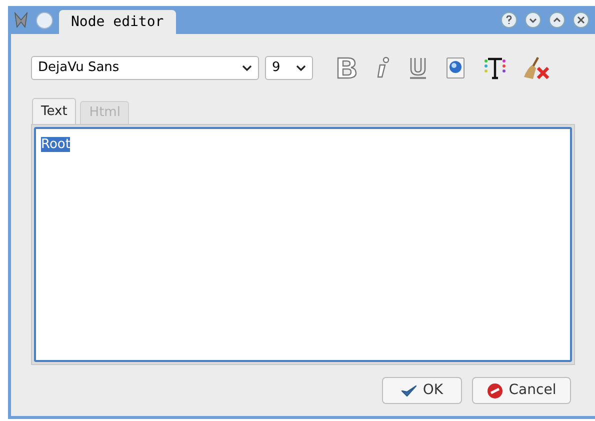 Image resolution: width=595 pixels, height=421 pixels. What do you see at coordinates (55, 144) in the screenshot?
I see `editor-text: Root` at bounding box center [55, 144].